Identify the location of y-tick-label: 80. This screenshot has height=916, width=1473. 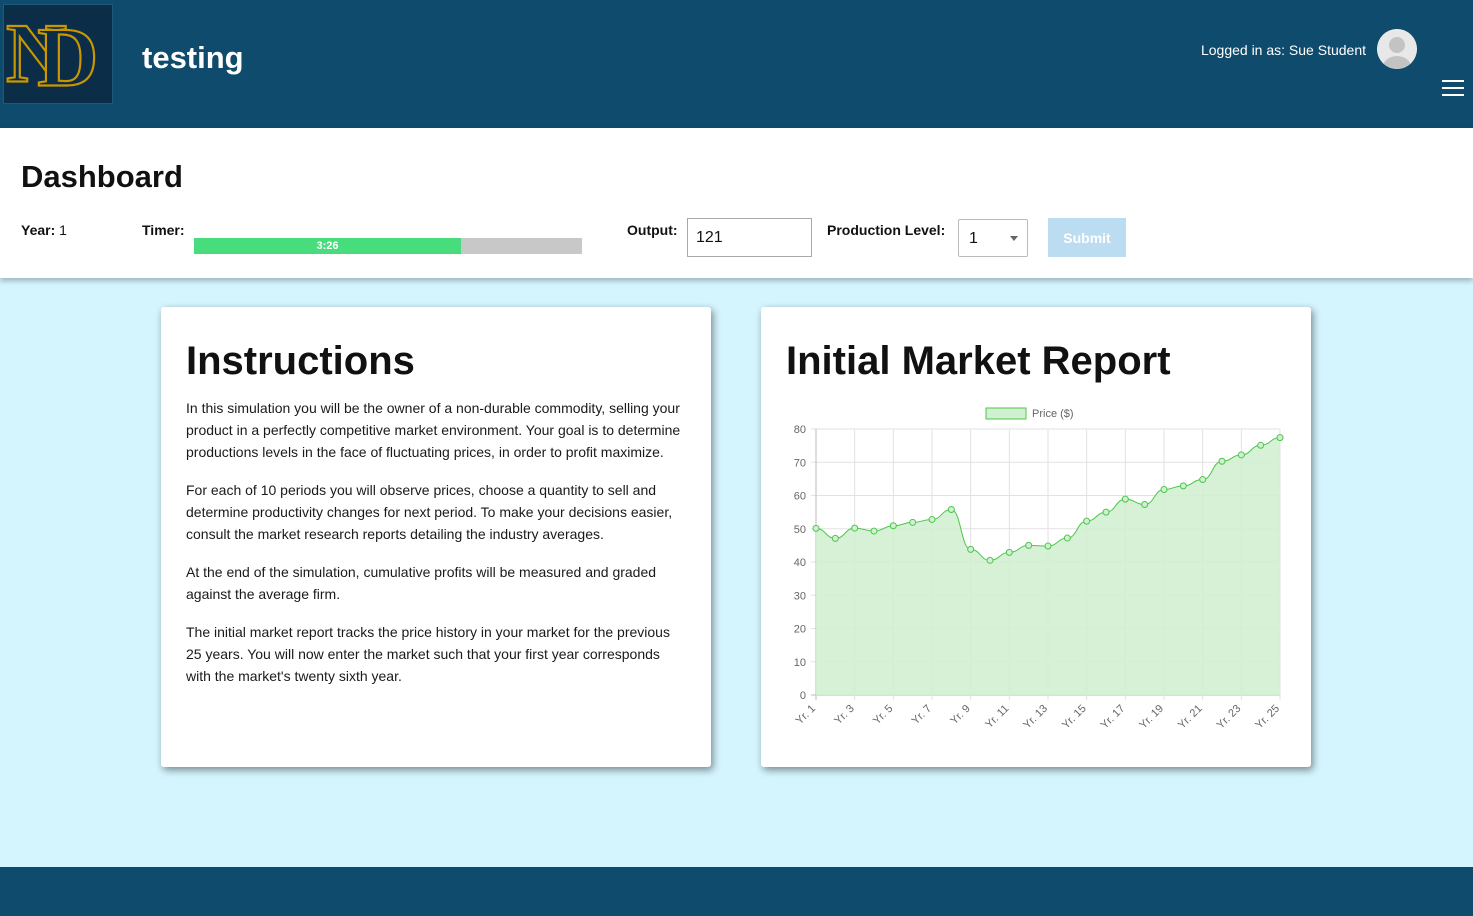
(800, 430).